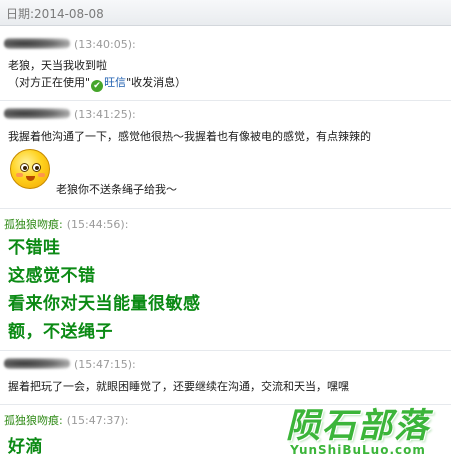 Image resolution: width=451 pixels, height=466 pixels. What do you see at coordinates (358, 450) in the screenshot?
I see `watermark-url: YunShiBuLuo.com` at bounding box center [358, 450].